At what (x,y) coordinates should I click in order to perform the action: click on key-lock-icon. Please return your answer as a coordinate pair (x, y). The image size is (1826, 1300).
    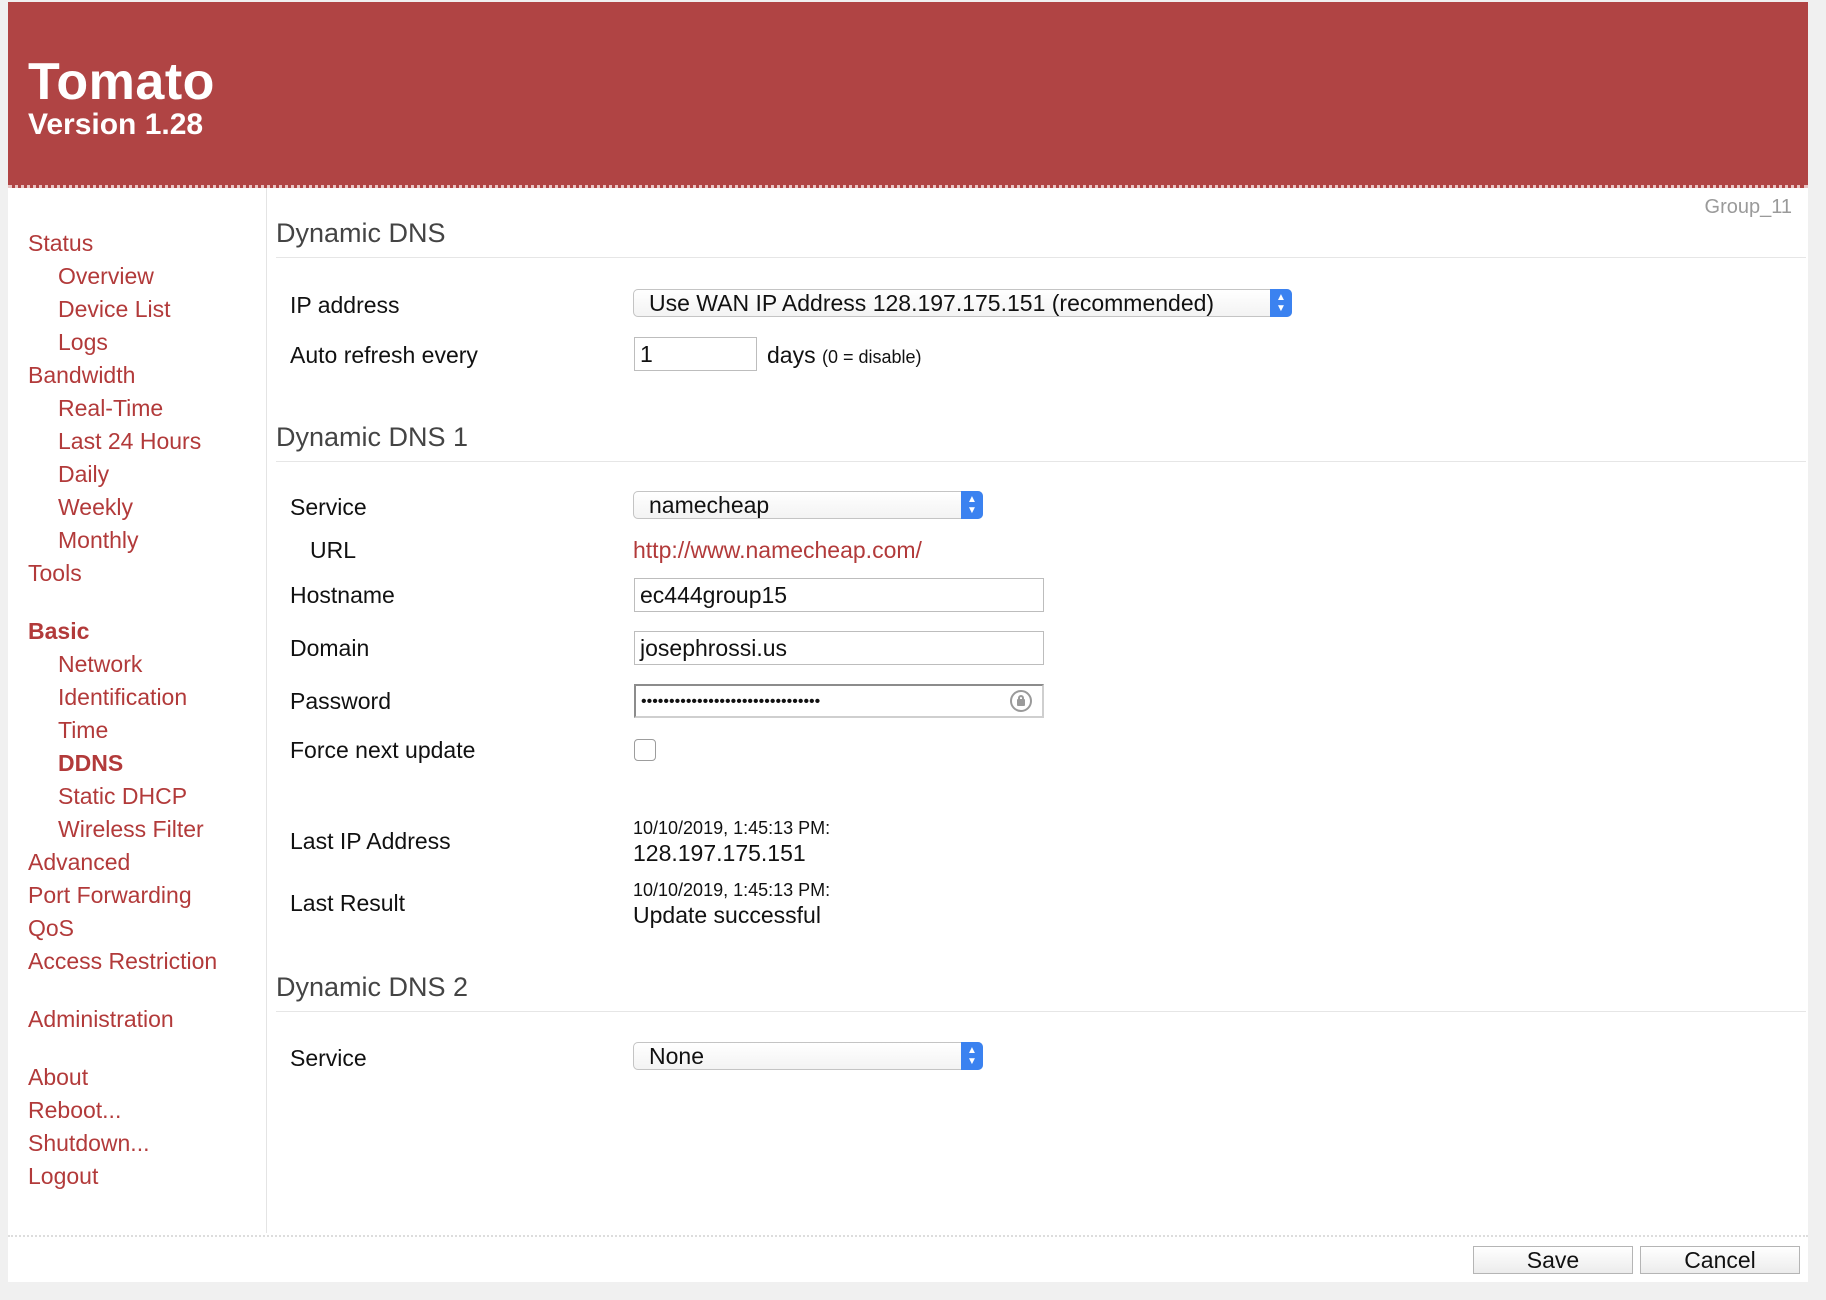
    Looking at the image, I should click on (1021, 701).